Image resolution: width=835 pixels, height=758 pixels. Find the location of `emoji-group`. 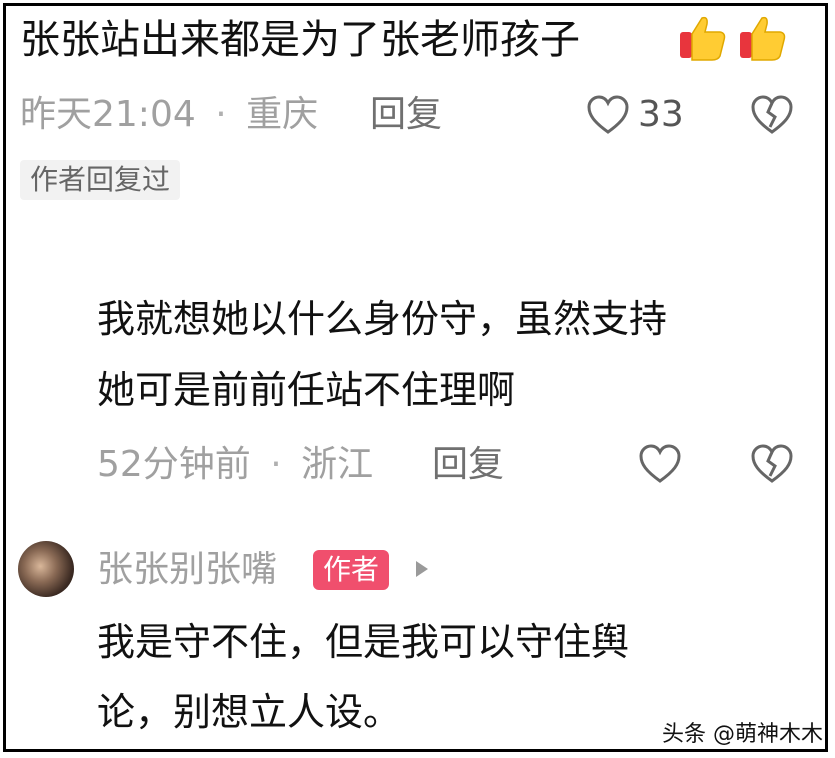

emoji-group is located at coordinates (732, 38).